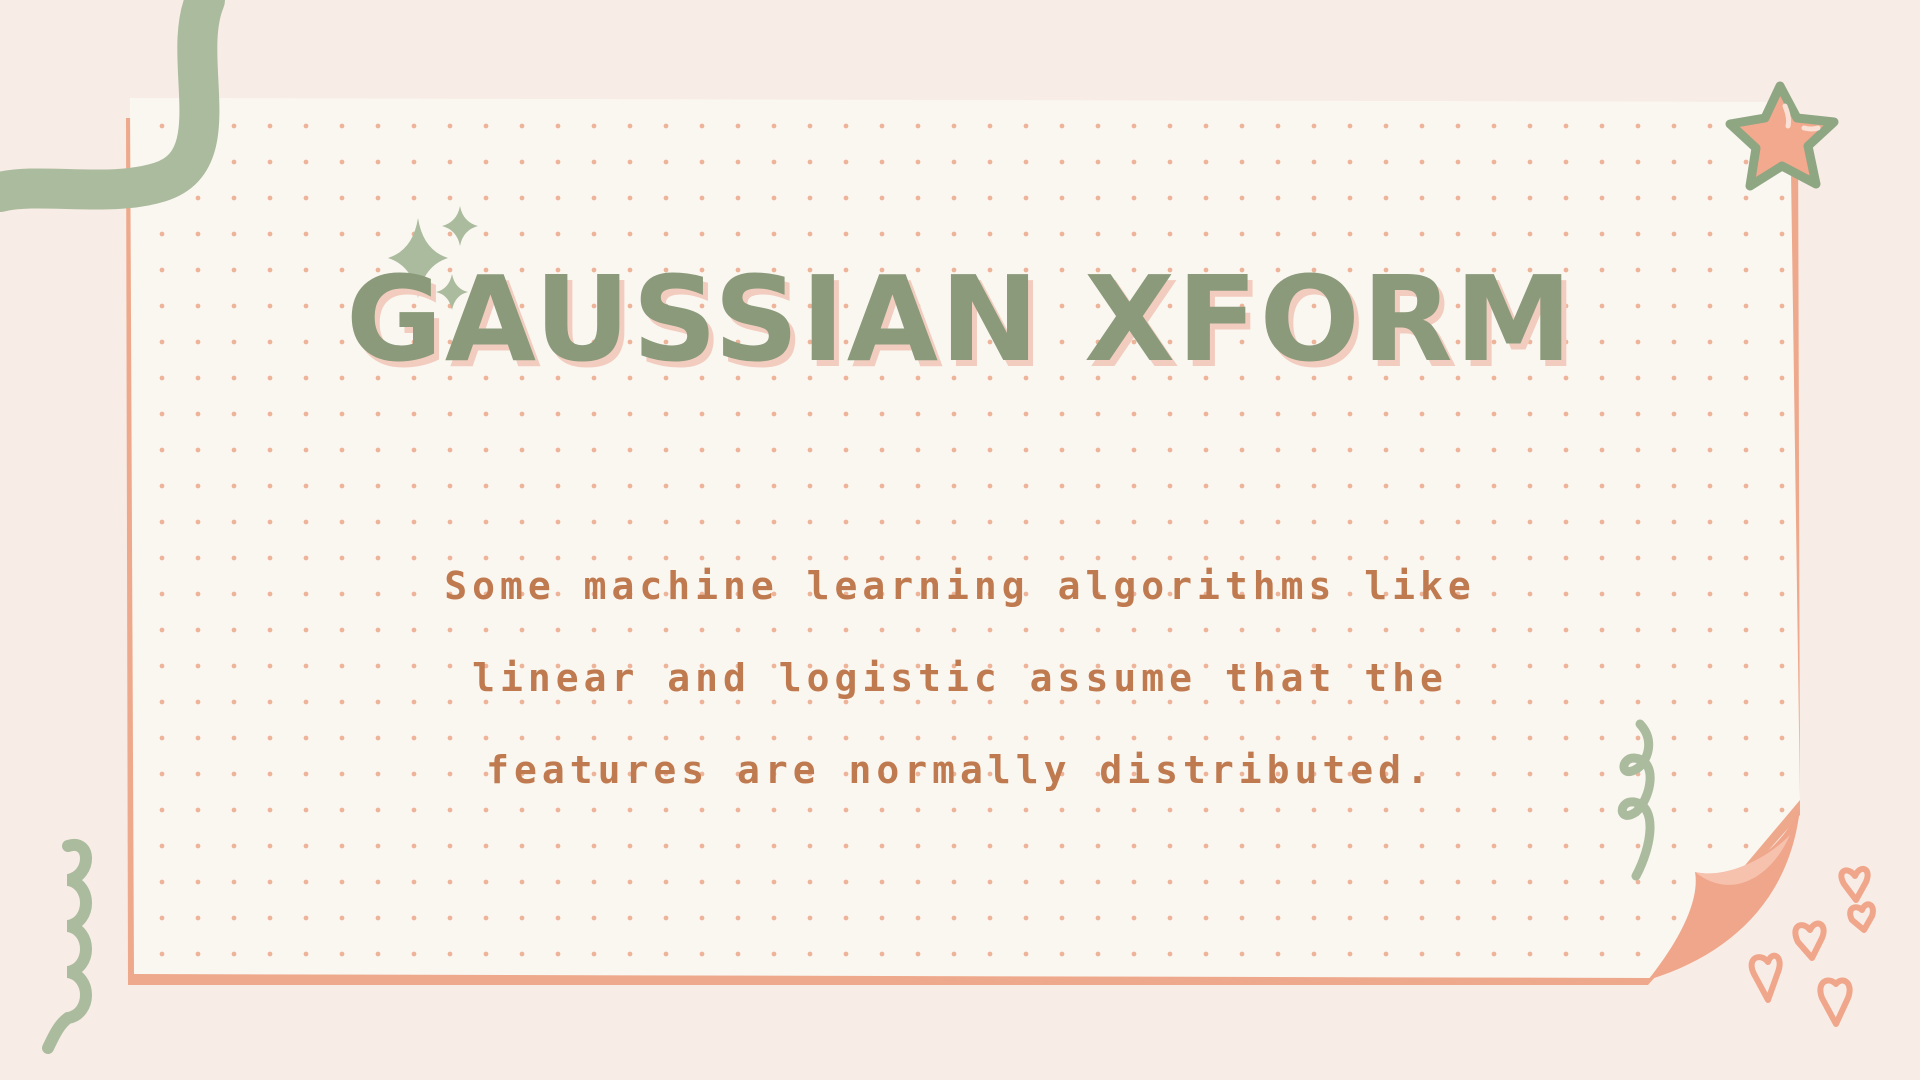 Image resolution: width=1920 pixels, height=1080 pixels. What do you see at coordinates (112, 106) in the screenshot?
I see `sage-wave-ribbon` at bounding box center [112, 106].